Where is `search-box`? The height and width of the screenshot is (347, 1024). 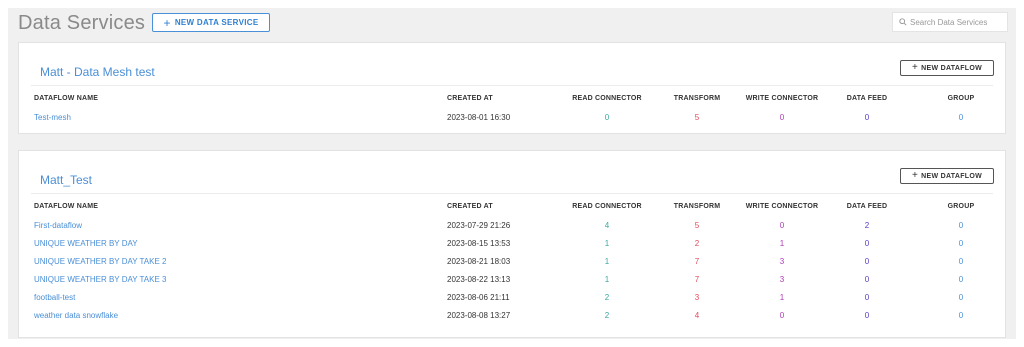 search-box is located at coordinates (950, 22).